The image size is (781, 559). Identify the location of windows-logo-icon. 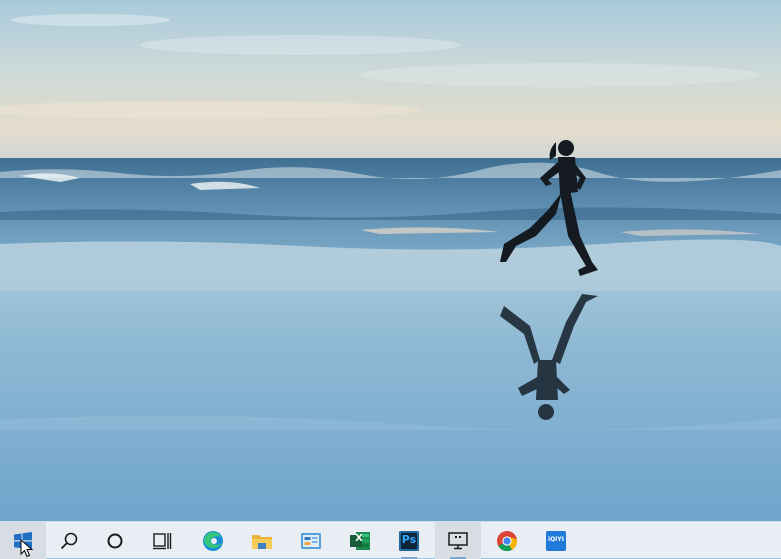
(23, 540).